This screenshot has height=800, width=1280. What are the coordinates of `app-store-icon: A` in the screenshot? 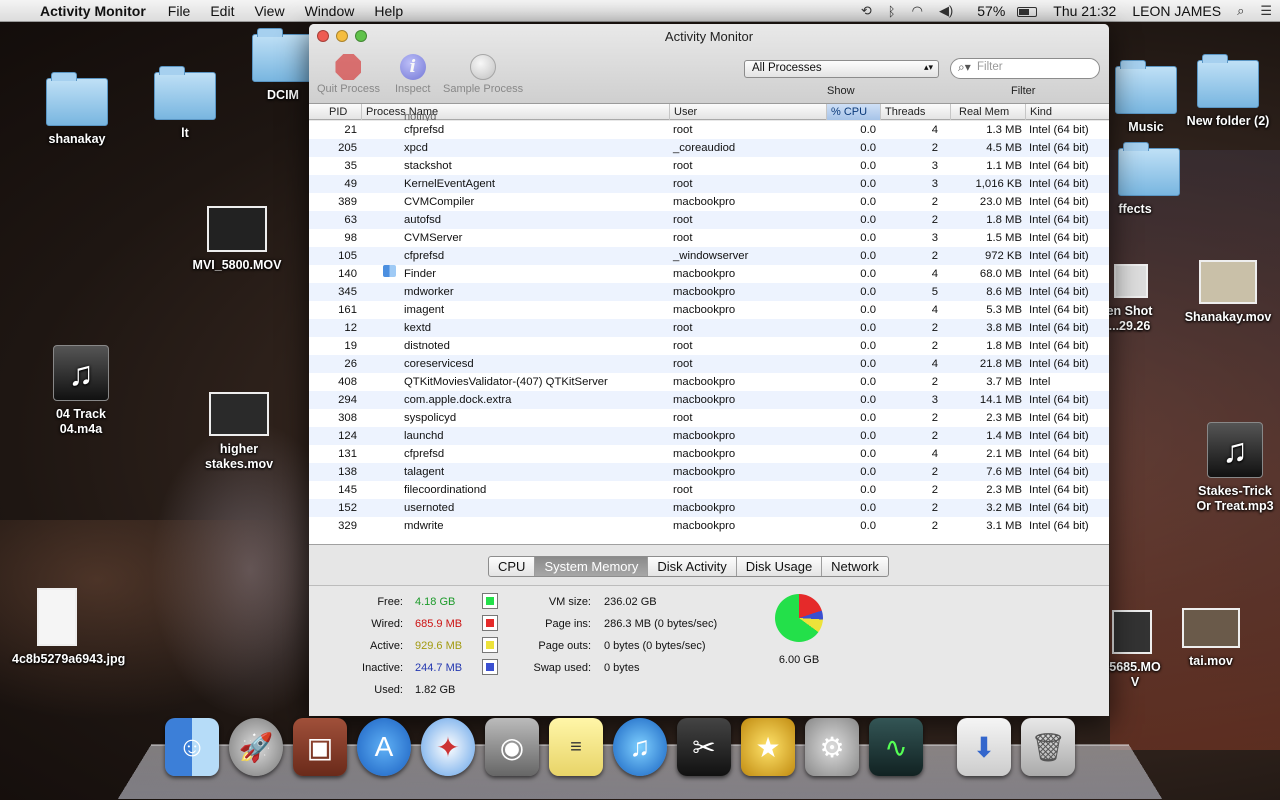 It's located at (384, 747).